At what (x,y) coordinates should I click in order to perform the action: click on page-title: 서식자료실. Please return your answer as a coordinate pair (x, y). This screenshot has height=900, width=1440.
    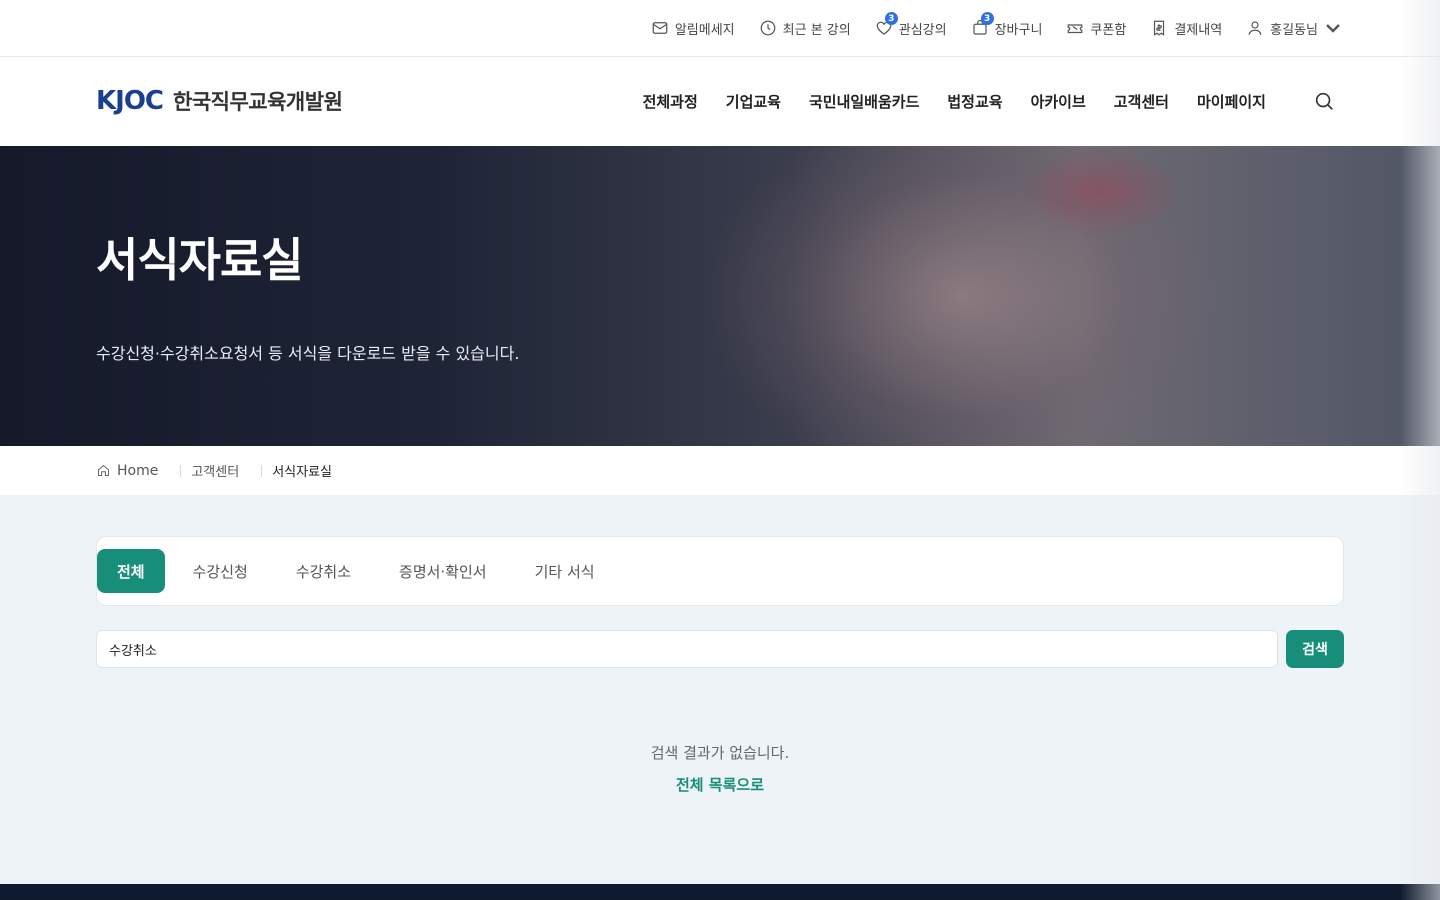
    Looking at the image, I should click on (200, 260).